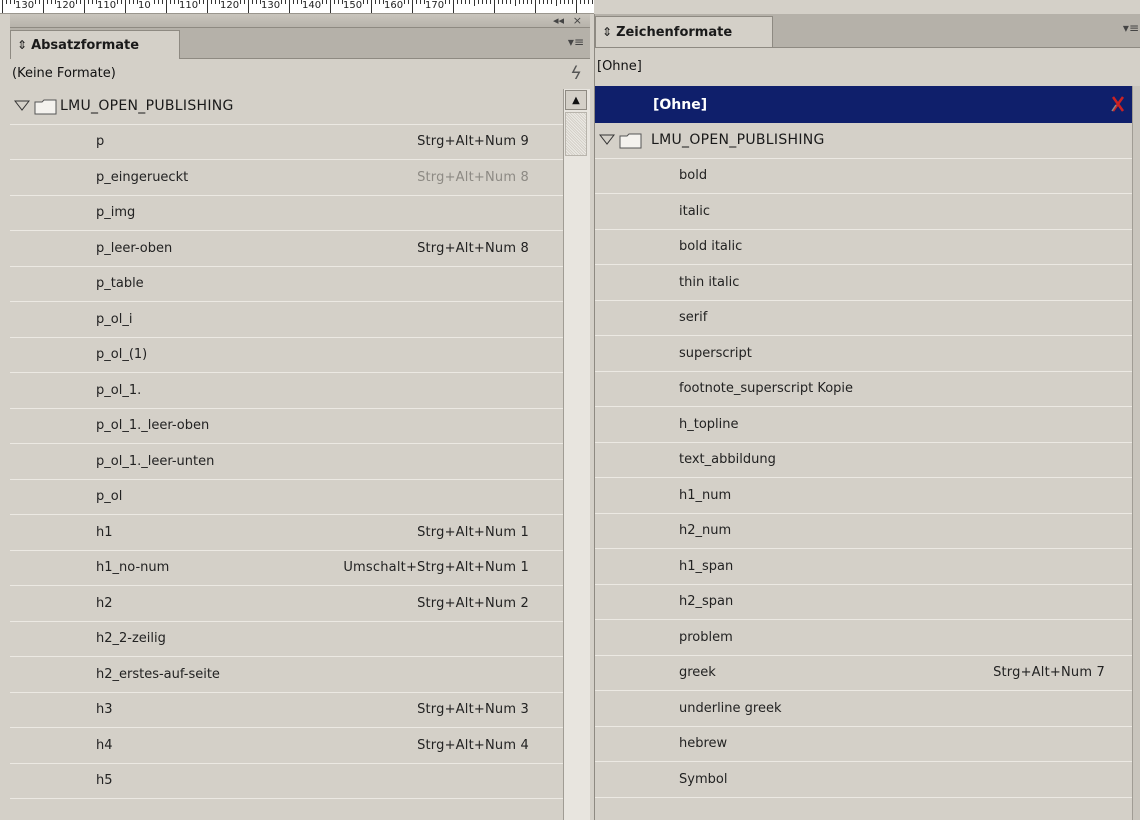 This screenshot has width=1140, height=820. What do you see at coordinates (706, 637) in the screenshot?
I see `style-name: problem` at bounding box center [706, 637].